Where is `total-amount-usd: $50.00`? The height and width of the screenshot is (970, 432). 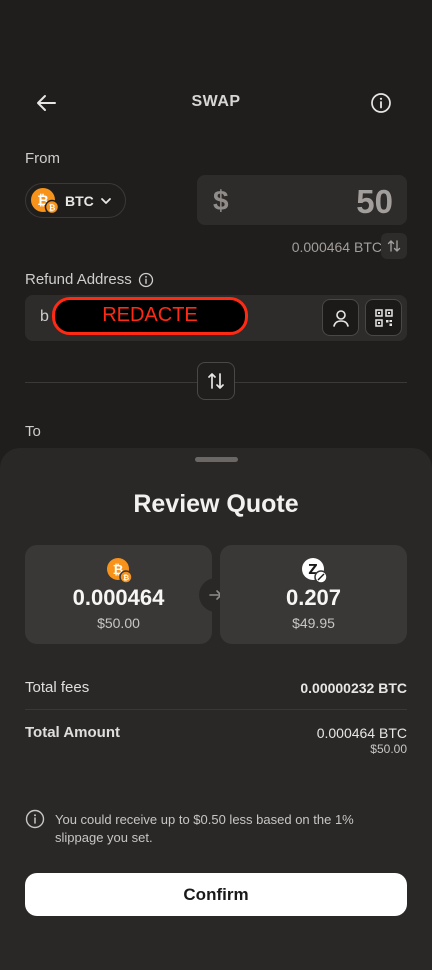 total-amount-usd: $50.00 is located at coordinates (388, 749).